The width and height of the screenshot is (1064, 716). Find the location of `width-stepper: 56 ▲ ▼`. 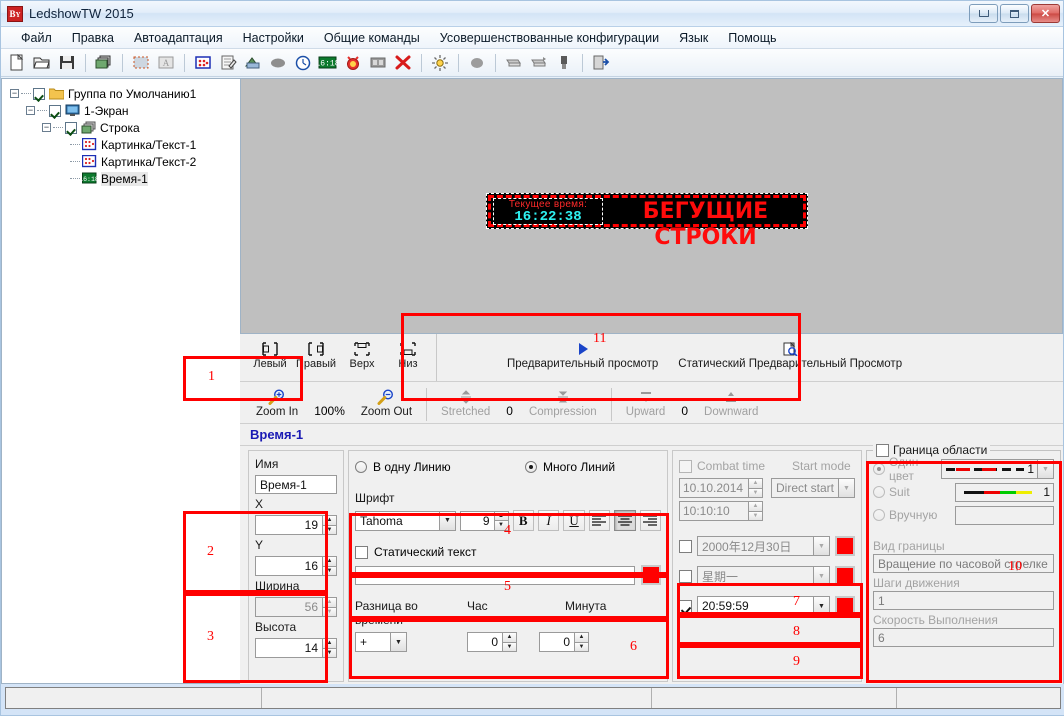

width-stepper: 56 ▲ ▼ is located at coordinates (296, 607).